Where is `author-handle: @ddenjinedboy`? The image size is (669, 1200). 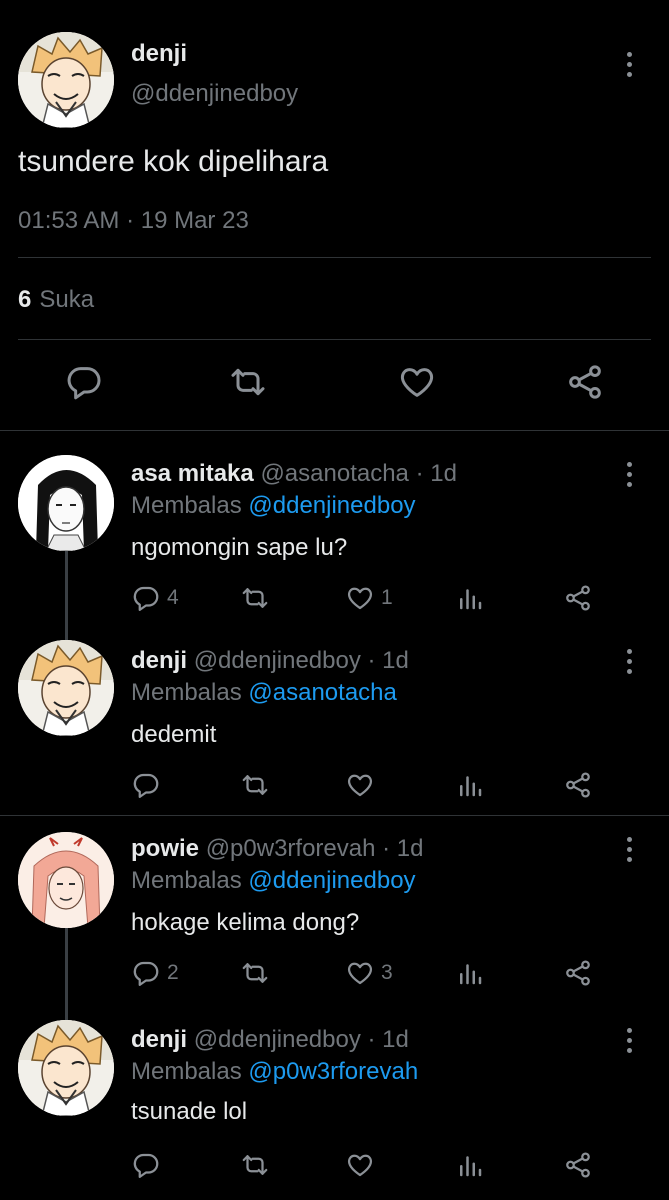 author-handle: @ddenjinedboy is located at coordinates (214, 94).